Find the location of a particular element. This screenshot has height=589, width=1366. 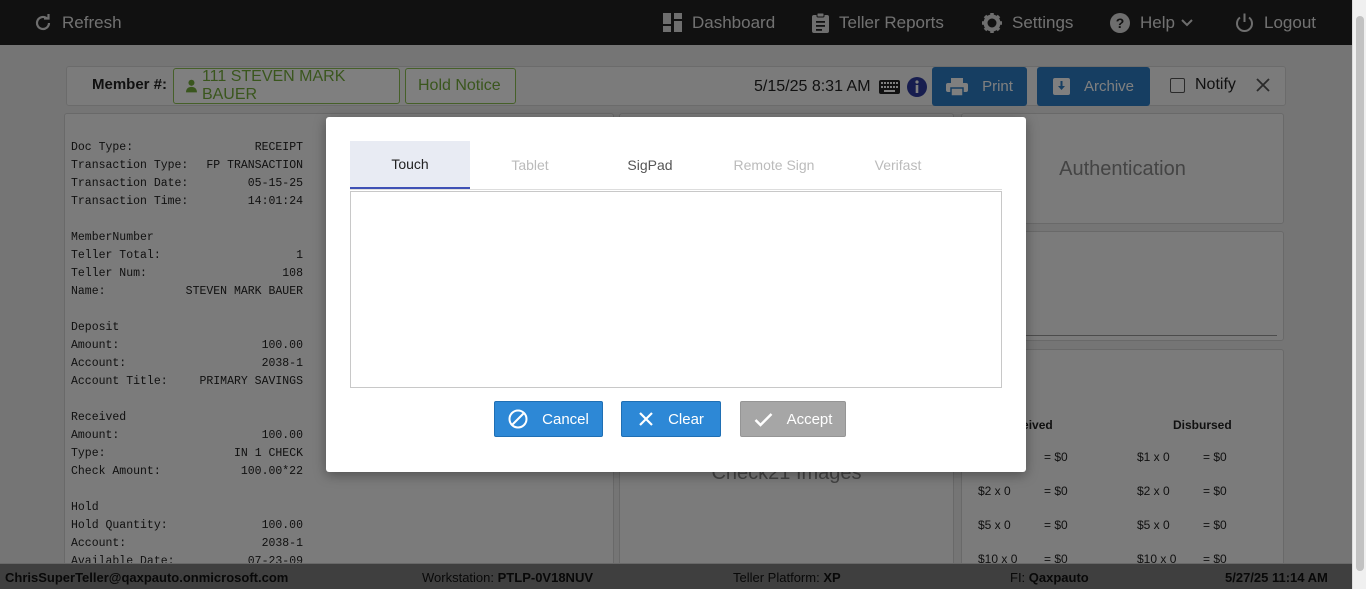

ban-icon is located at coordinates (518, 419).